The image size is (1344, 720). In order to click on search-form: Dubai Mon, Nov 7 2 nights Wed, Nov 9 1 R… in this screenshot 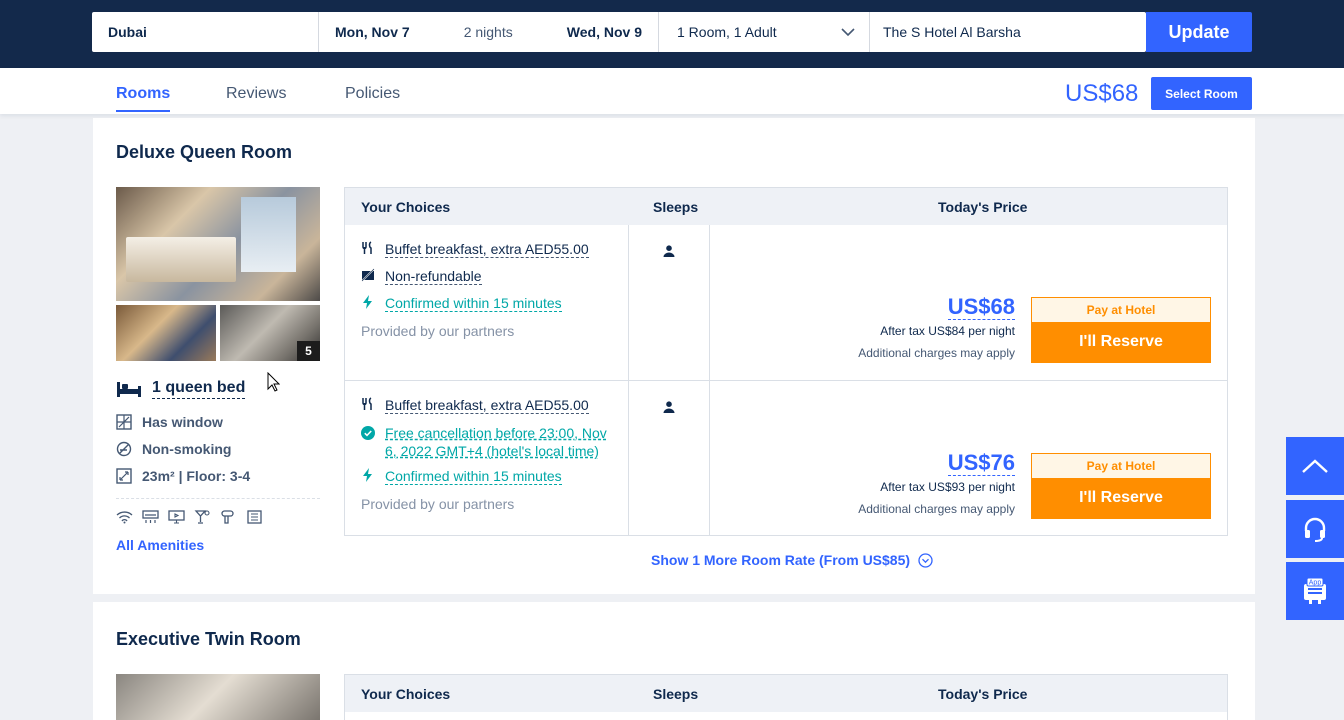, I will do `click(619, 32)`.